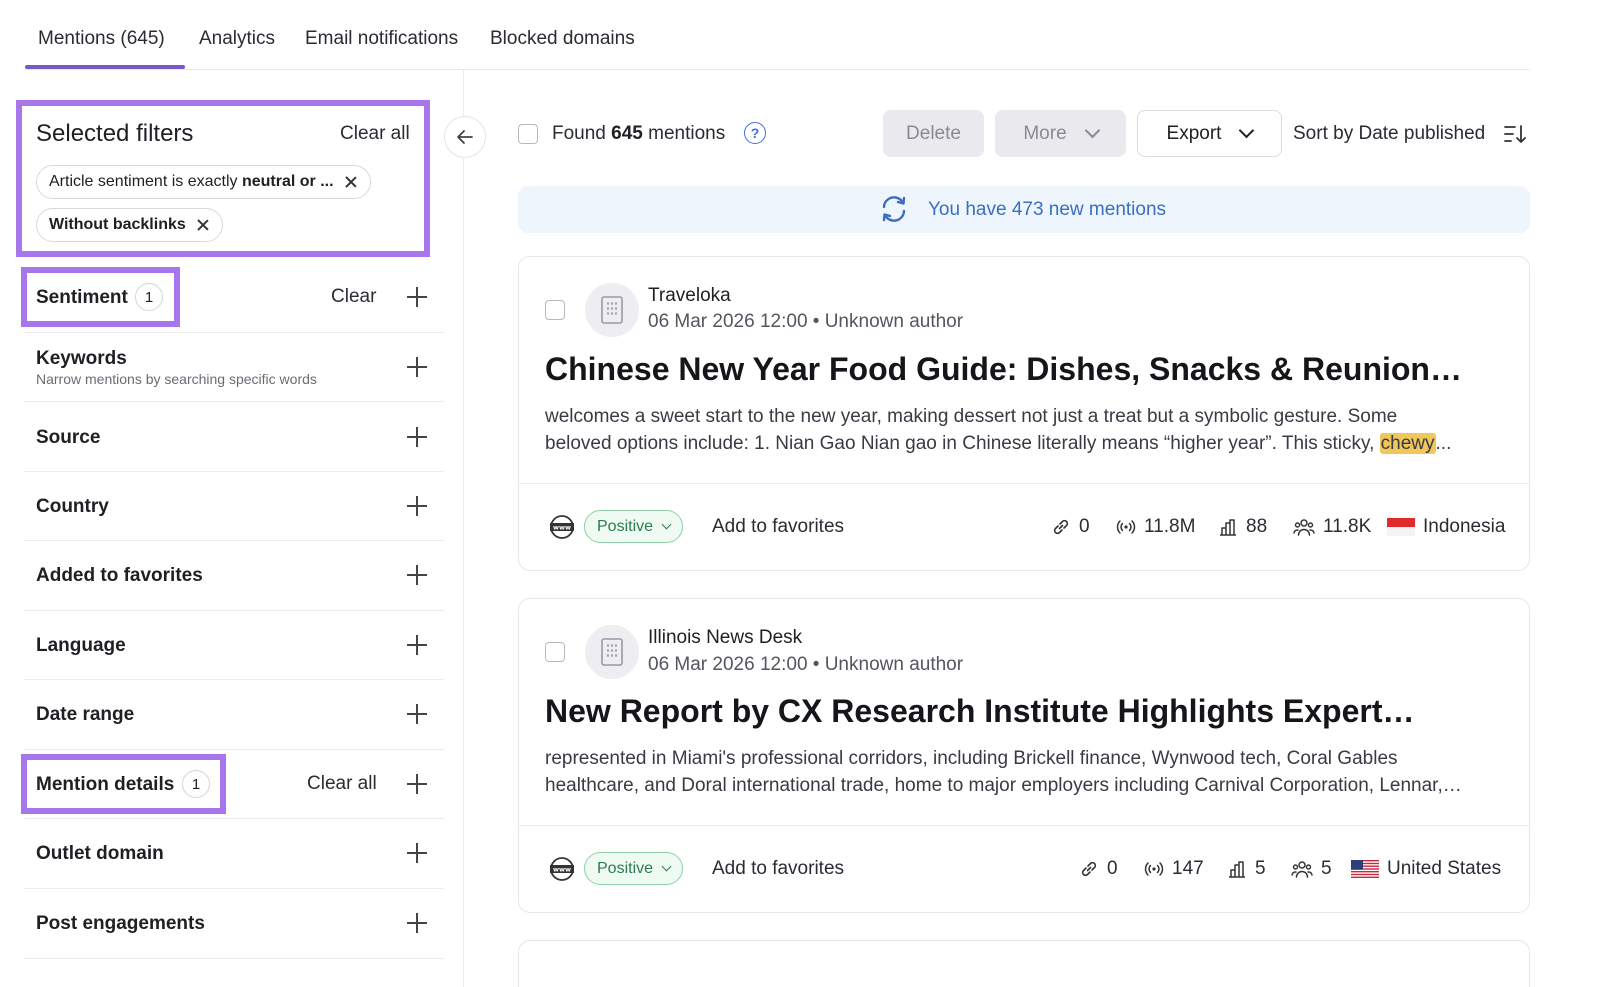  What do you see at coordinates (806, 321) in the screenshot?
I see `mention-meta: 06 Mar 2026 12:00 • Unknown author` at bounding box center [806, 321].